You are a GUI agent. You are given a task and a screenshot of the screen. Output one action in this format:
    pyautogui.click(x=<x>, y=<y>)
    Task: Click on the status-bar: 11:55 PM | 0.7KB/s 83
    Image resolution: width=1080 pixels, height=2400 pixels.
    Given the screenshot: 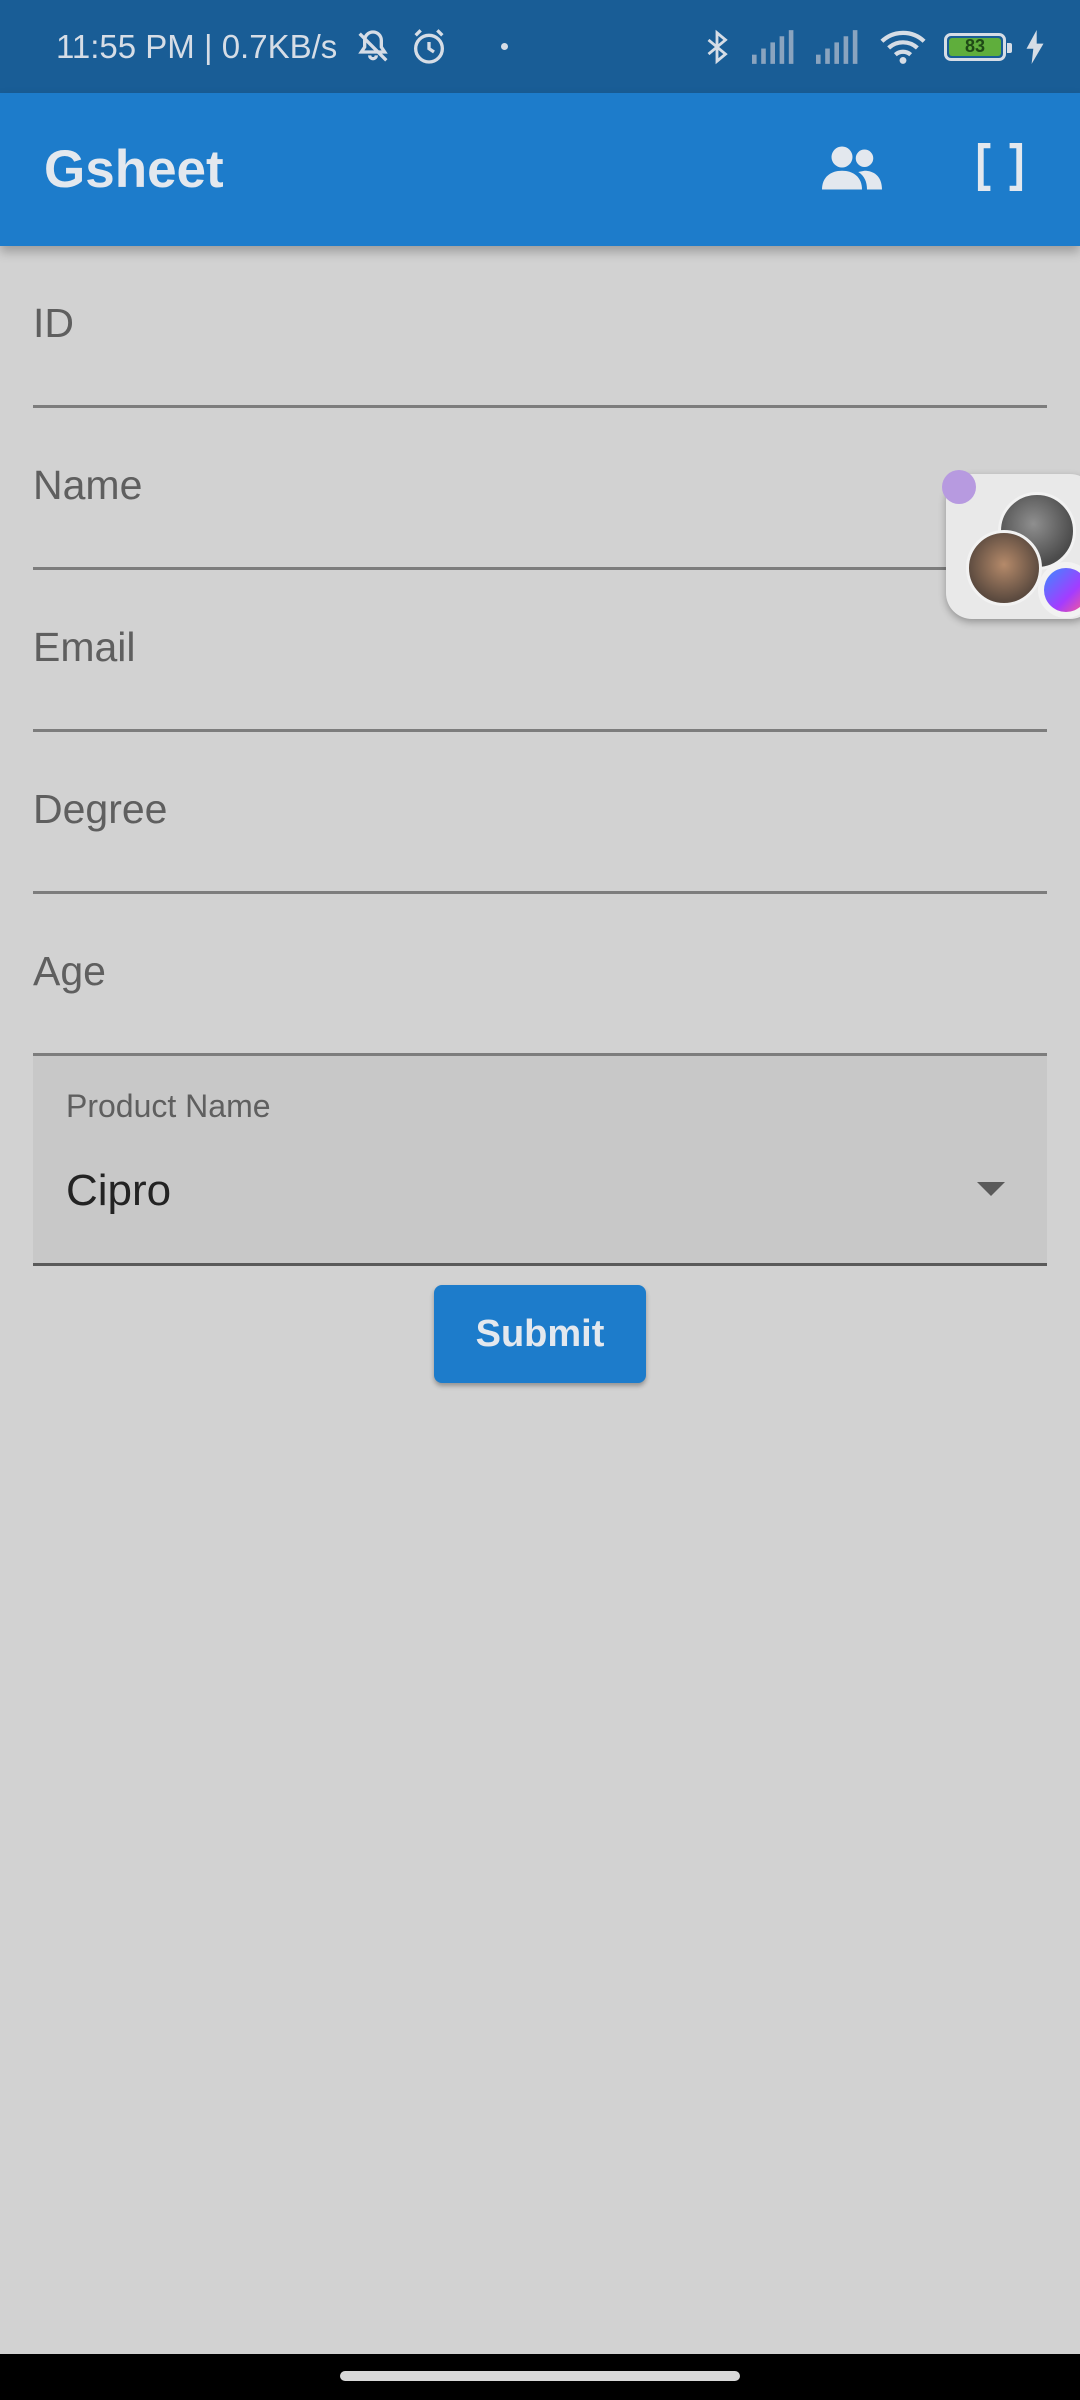 What is the action you would take?
    pyautogui.click(x=540, y=46)
    